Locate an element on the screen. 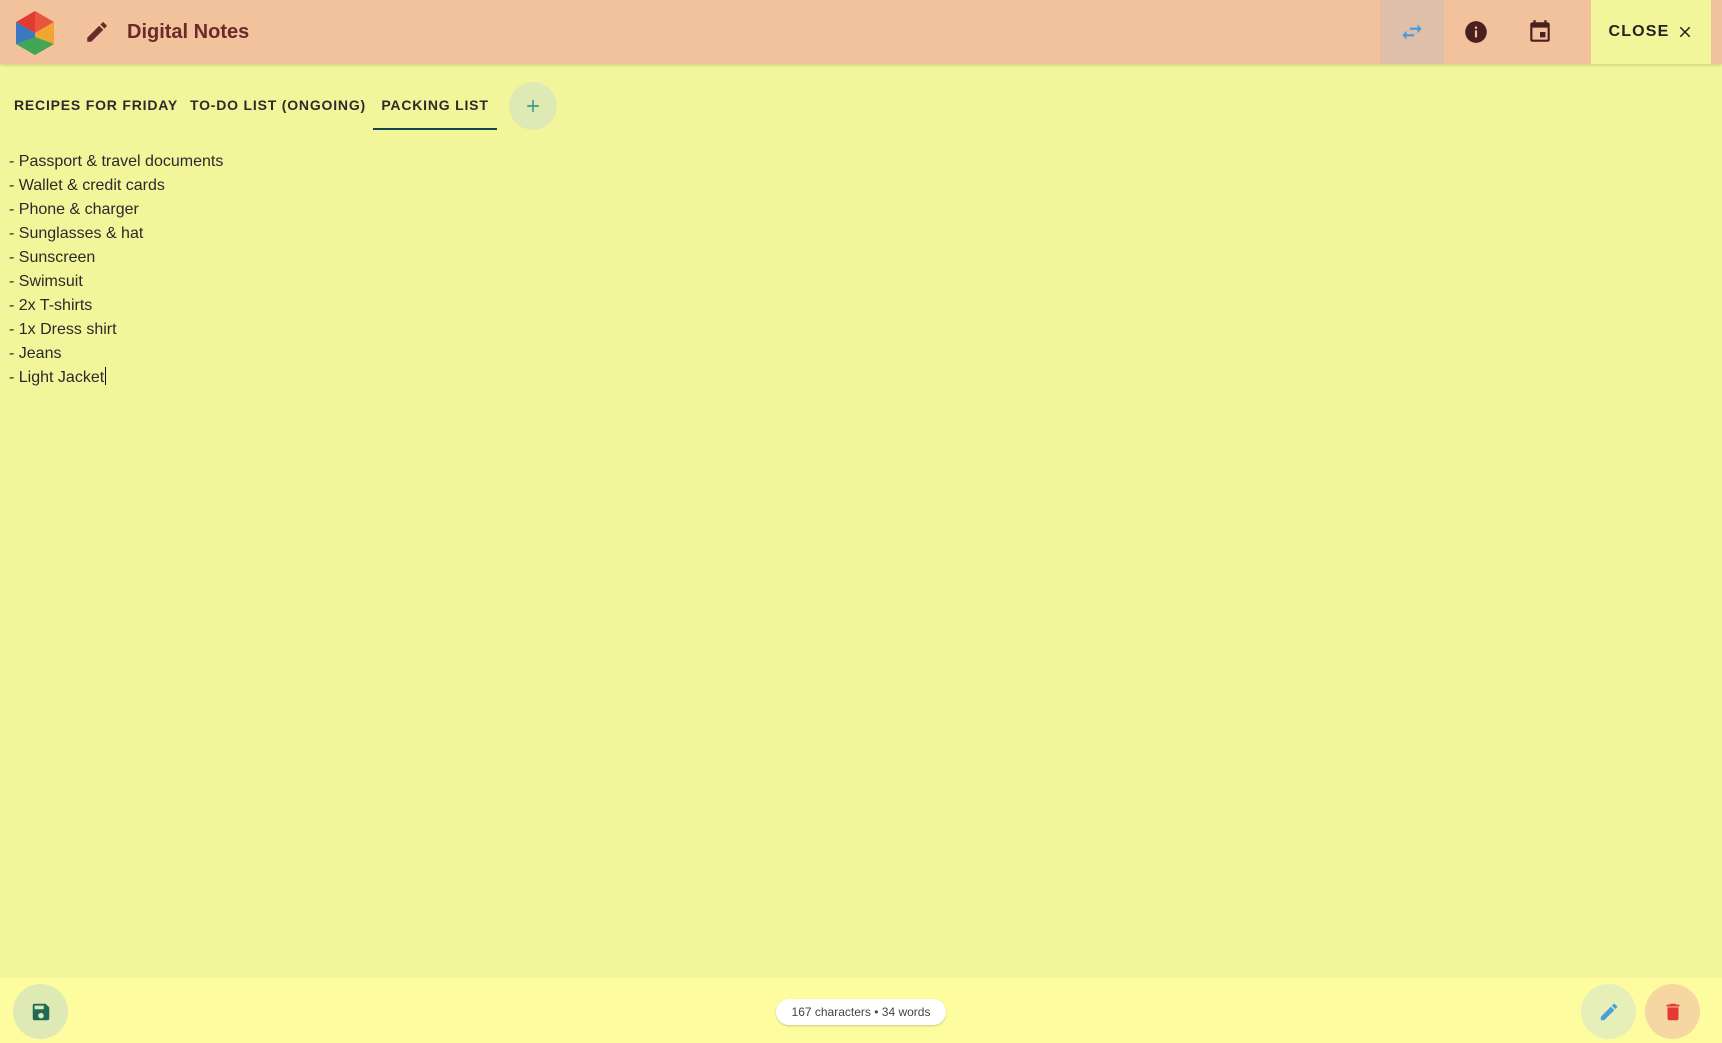  close-icon is located at coordinates (1684, 32).